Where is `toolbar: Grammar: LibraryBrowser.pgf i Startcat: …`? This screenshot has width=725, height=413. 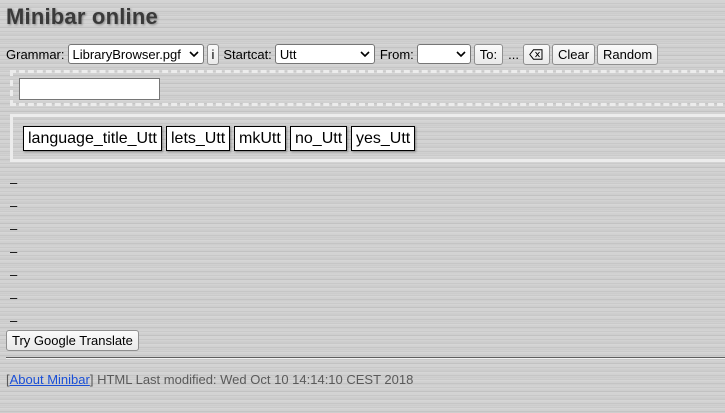 toolbar: Grammar: LibraryBrowser.pgf i Startcat: … is located at coordinates (333, 54).